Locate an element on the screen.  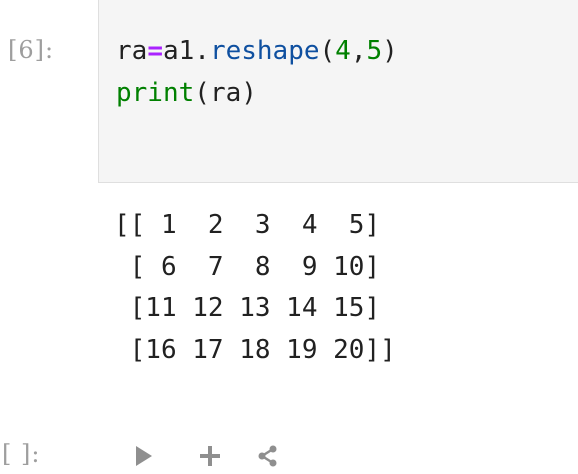
output-line: [ 6 7 8 9 10] is located at coordinates (247, 266).